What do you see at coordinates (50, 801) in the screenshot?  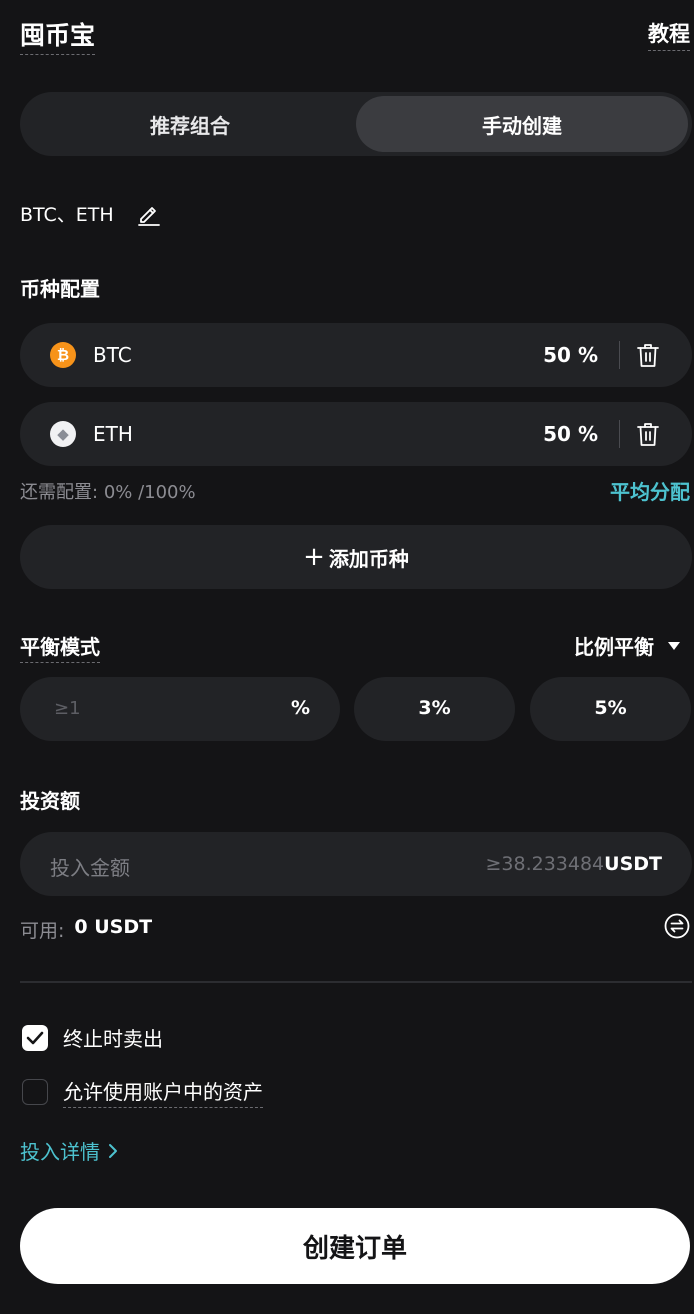 I see `investment-heading: 投资额` at bounding box center [50, 801].